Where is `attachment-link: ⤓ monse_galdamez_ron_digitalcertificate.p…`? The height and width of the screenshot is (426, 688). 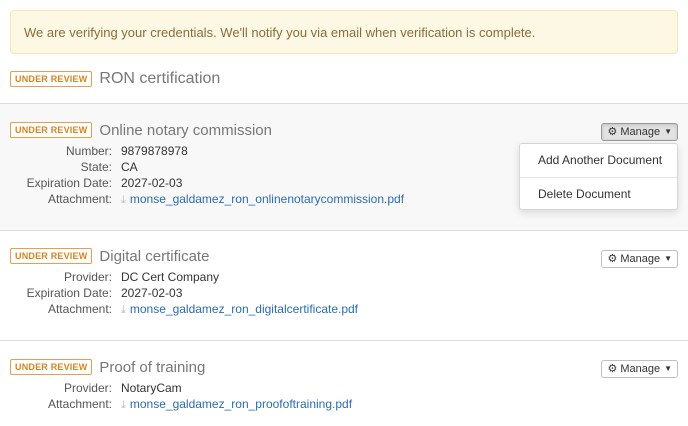
attachment-link: ⤓ monse_galdamez_ron_digitalcertificate.p… is located at coordinates (239, 309).